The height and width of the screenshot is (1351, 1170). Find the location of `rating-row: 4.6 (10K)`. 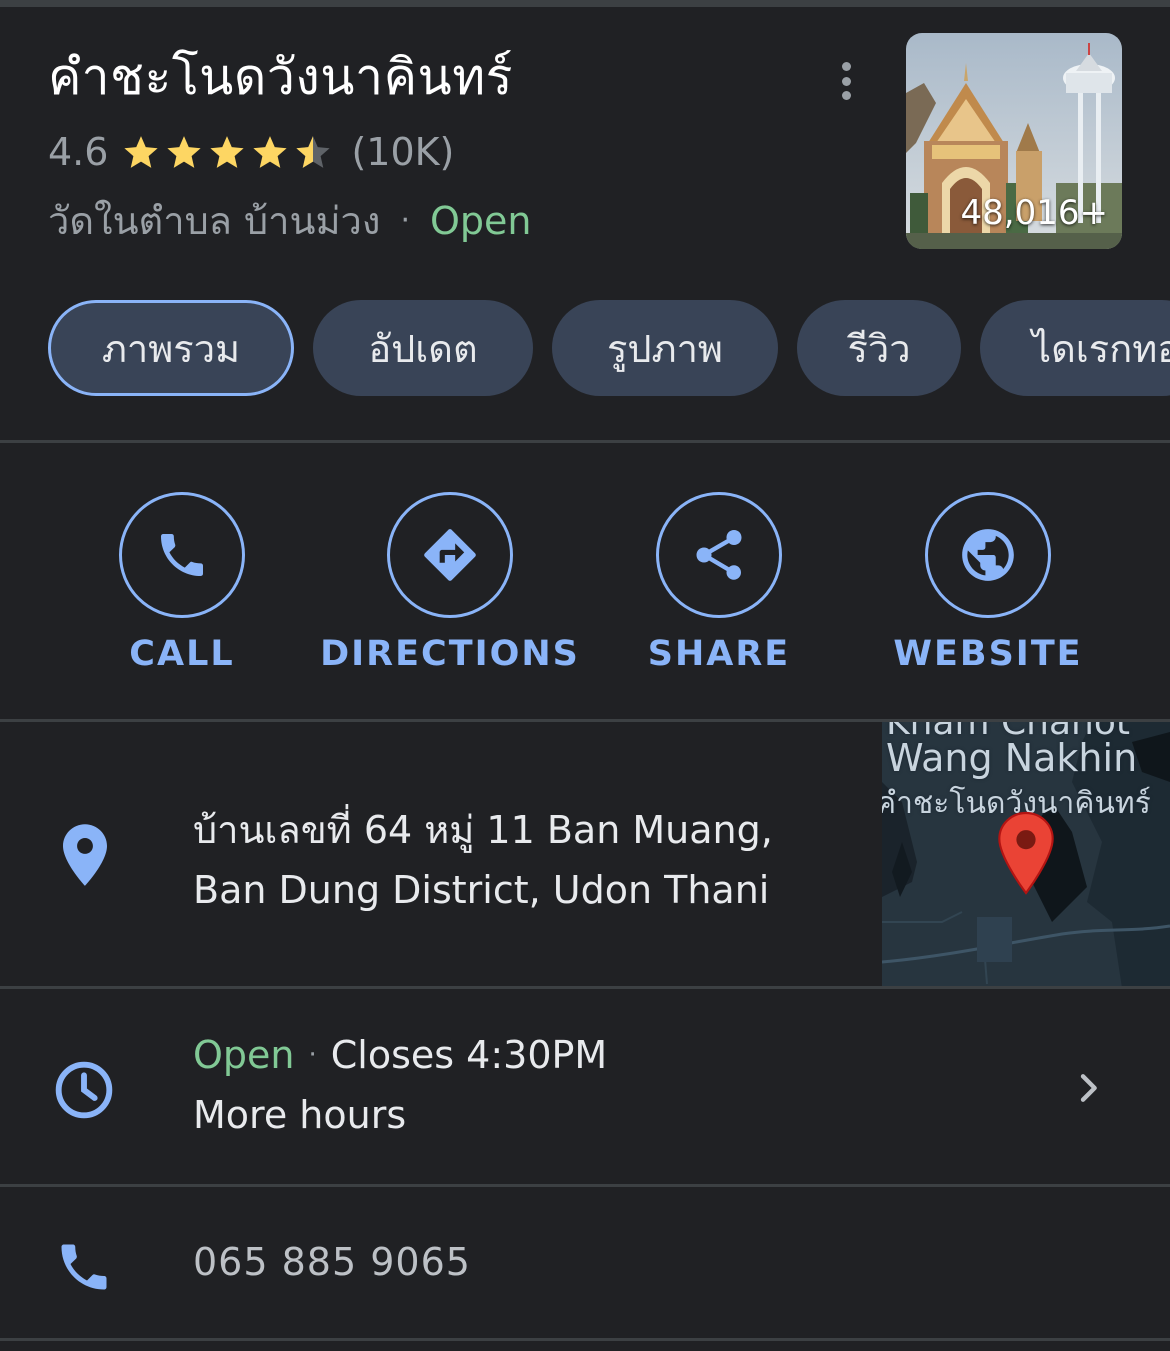

rating-row: 4.6 (10K) is located at coordinates (251, 152).